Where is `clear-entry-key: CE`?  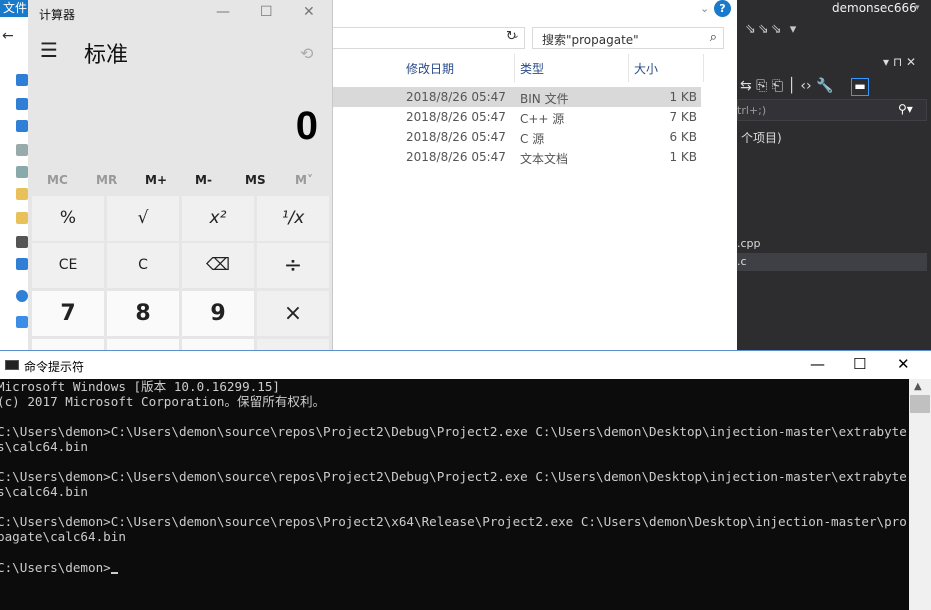
clear-entry-key: CE is located at coordinates (68, 265).